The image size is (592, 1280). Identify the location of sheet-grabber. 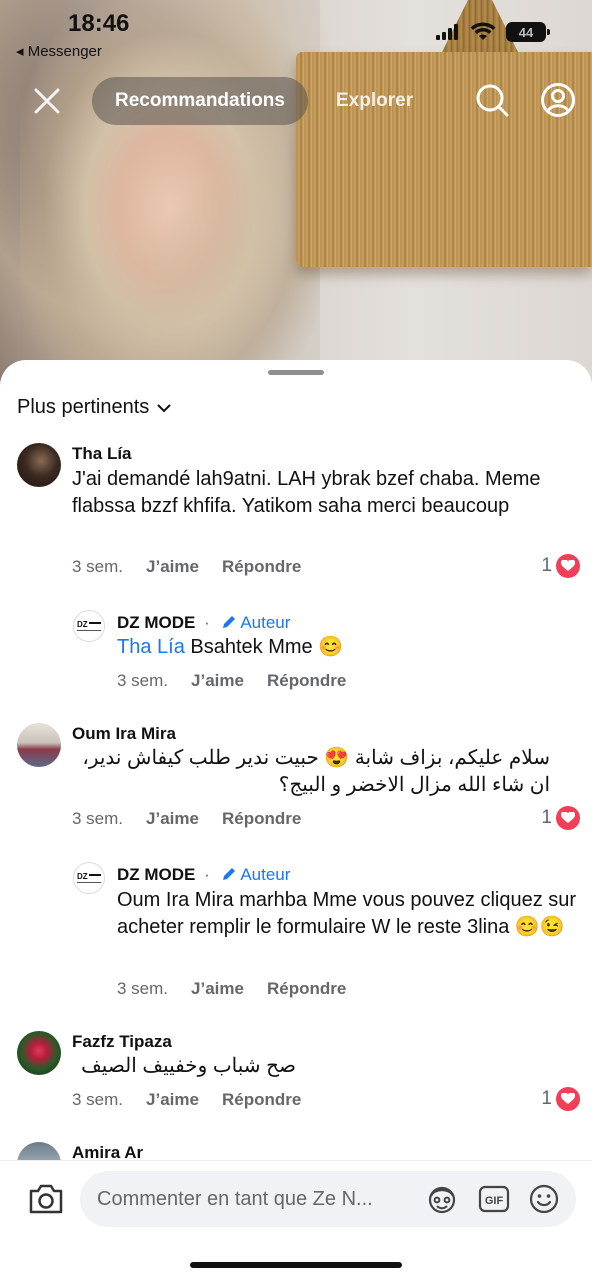
(296, 372).